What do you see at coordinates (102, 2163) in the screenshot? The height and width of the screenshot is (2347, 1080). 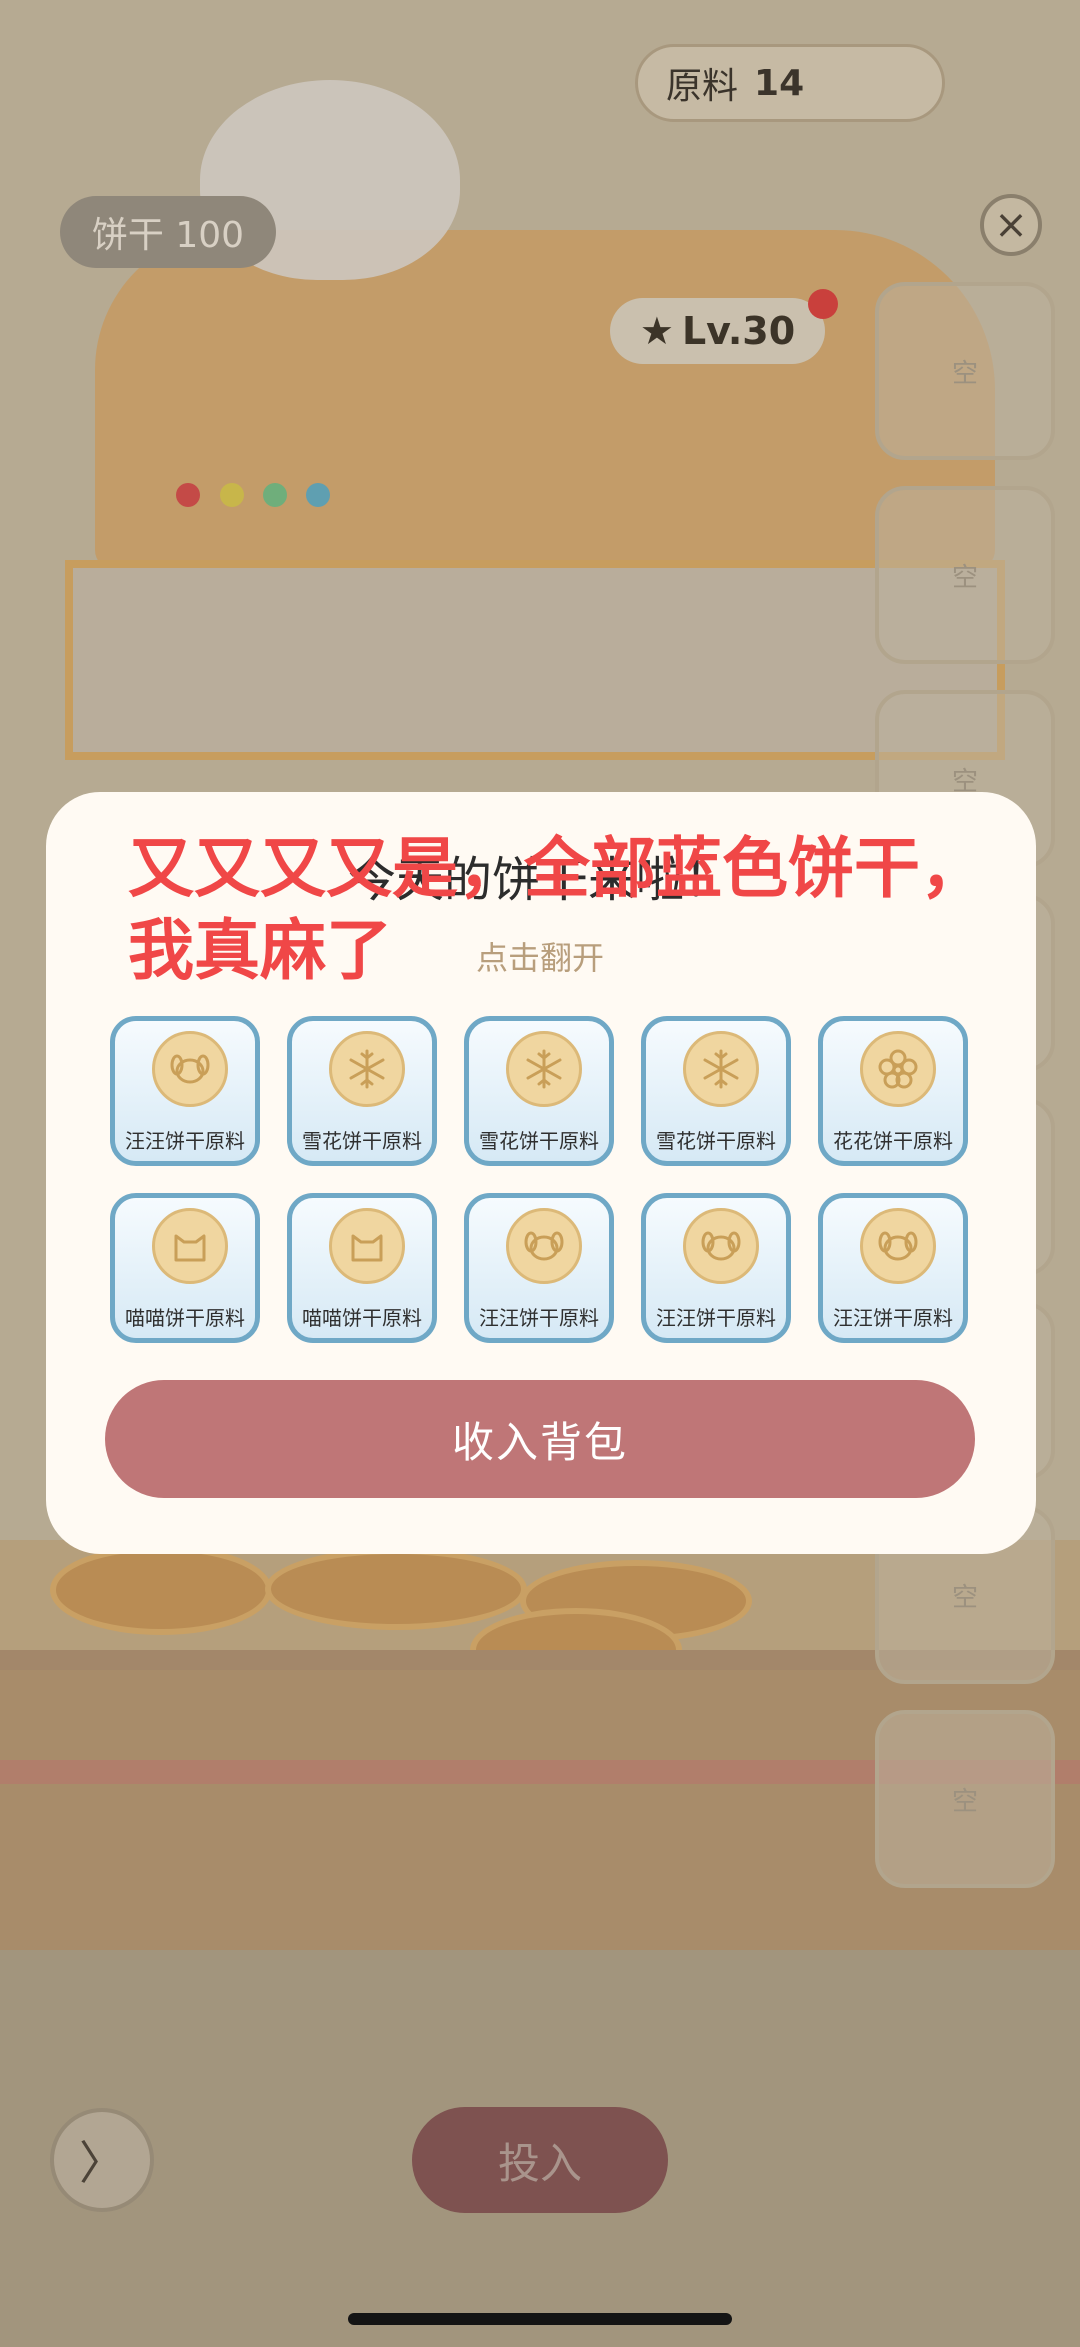 I see `chevron-right-icon: 〉` at bounding box center [102, 2163].